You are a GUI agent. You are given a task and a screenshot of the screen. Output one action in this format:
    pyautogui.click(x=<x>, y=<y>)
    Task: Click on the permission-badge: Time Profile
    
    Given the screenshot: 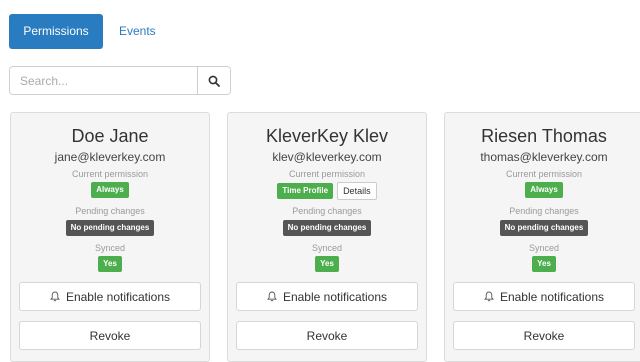 What is the action you would take?
    pyautogui.click(x=305, y=191)
    